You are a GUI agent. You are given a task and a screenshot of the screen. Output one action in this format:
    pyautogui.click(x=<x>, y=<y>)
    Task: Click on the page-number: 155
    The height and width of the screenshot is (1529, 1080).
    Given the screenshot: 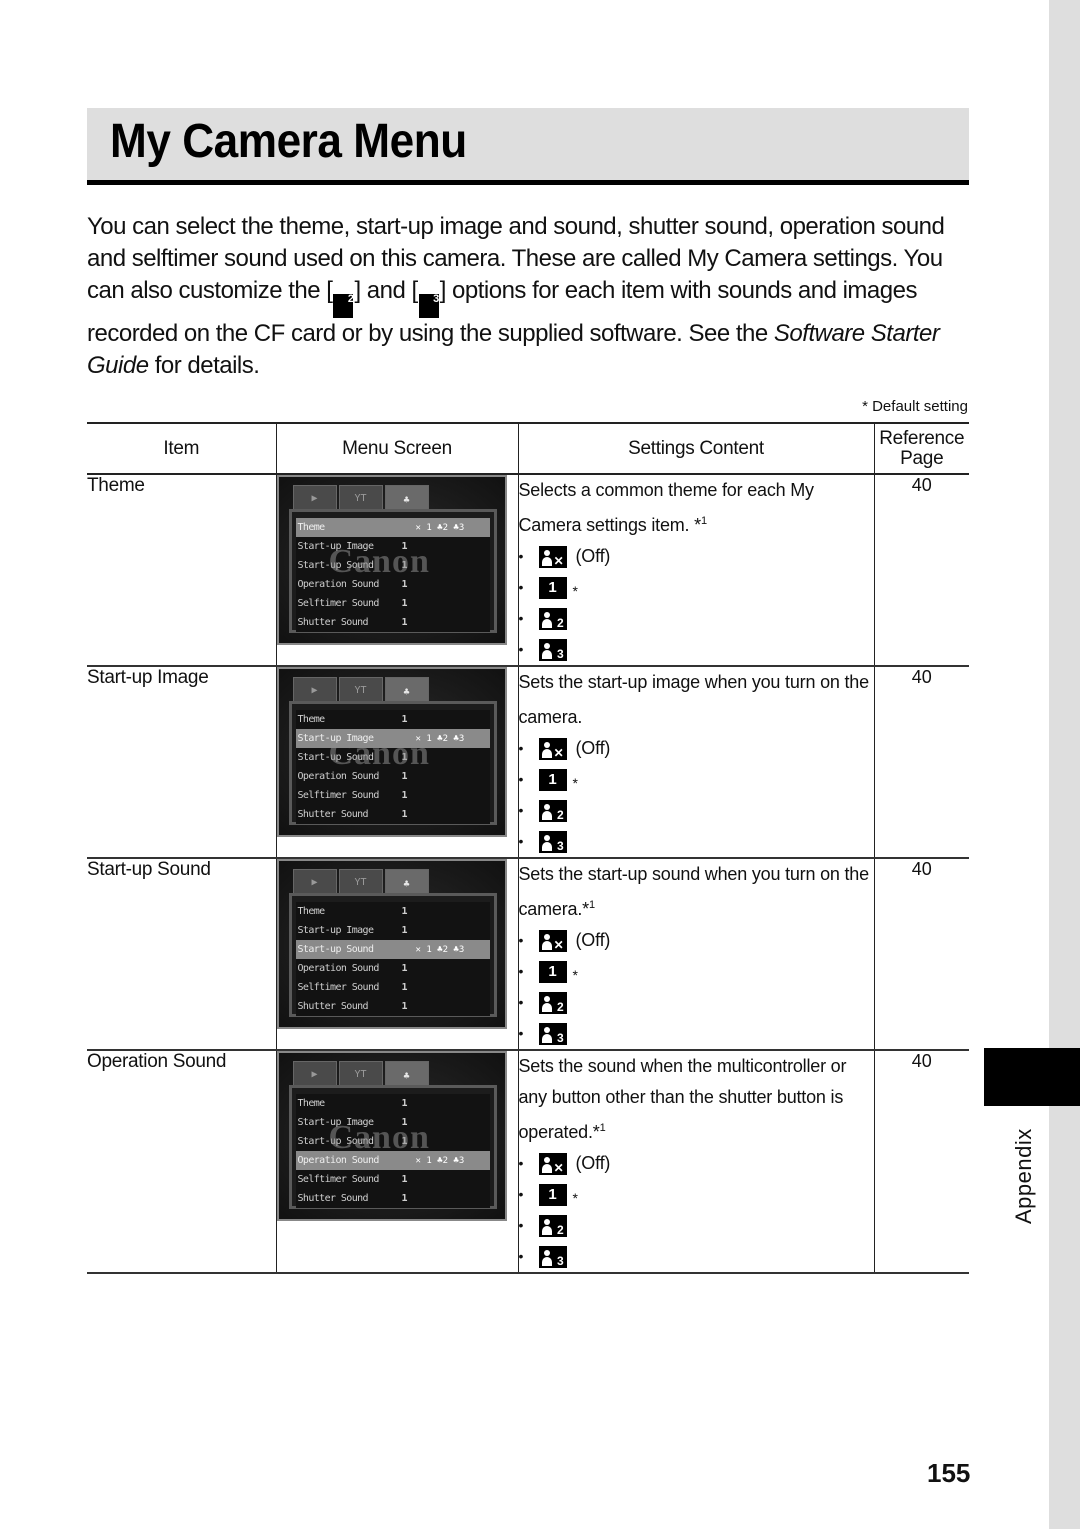 What is the action you would take?
    pyautogui.click(x=949, y=1473)
    